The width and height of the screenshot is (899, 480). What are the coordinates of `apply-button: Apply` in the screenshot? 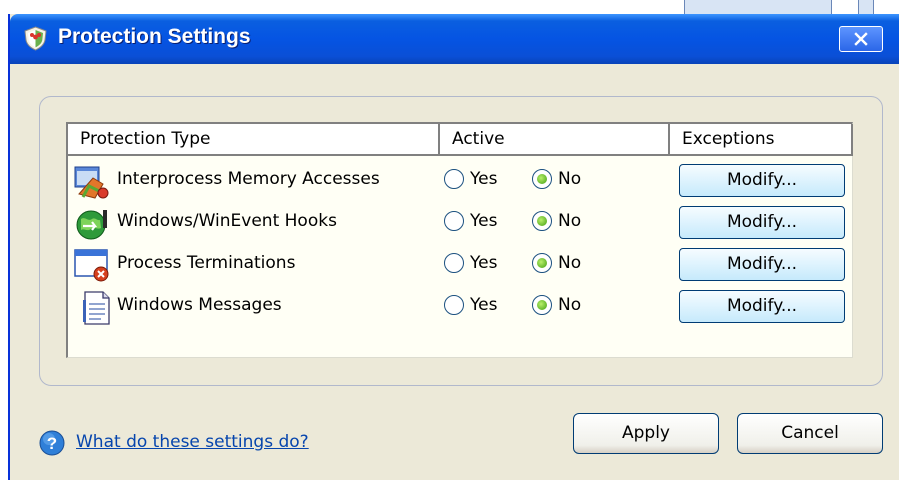 It's located at (646, 433).